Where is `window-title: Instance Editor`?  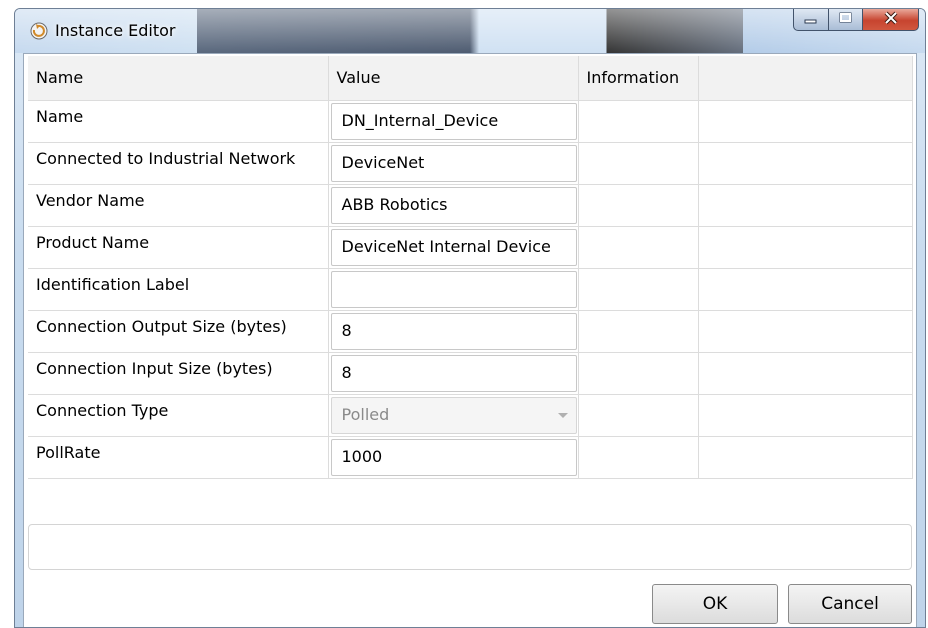 window-title: Instance Editor is located at coordinates (115, 30).